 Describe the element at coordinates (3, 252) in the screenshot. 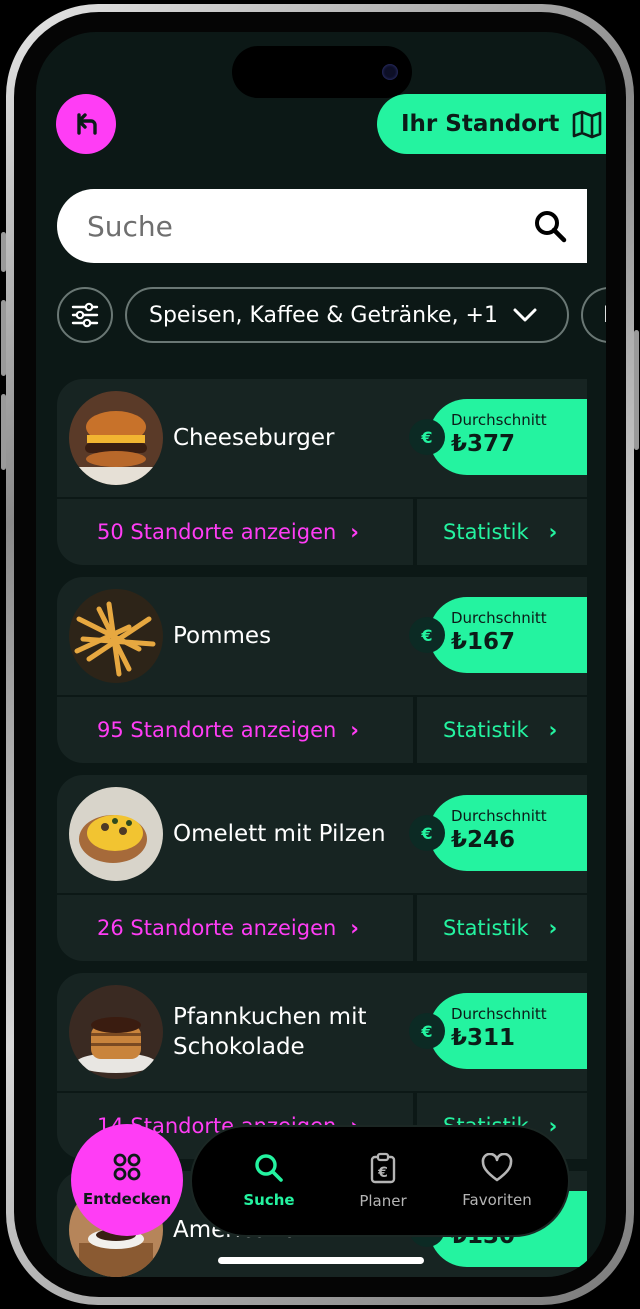

I see `mute-switch` at that location.